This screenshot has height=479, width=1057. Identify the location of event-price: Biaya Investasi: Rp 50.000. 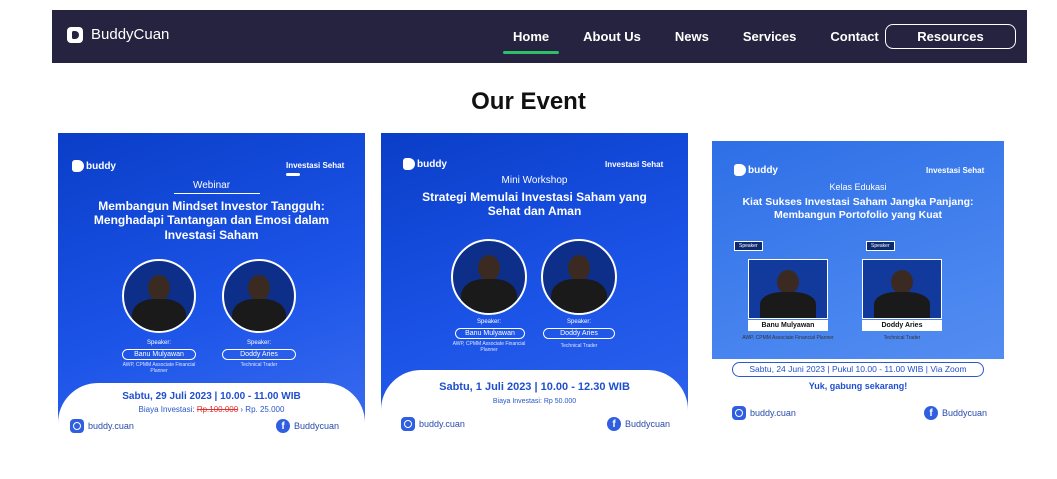
(534, 401).